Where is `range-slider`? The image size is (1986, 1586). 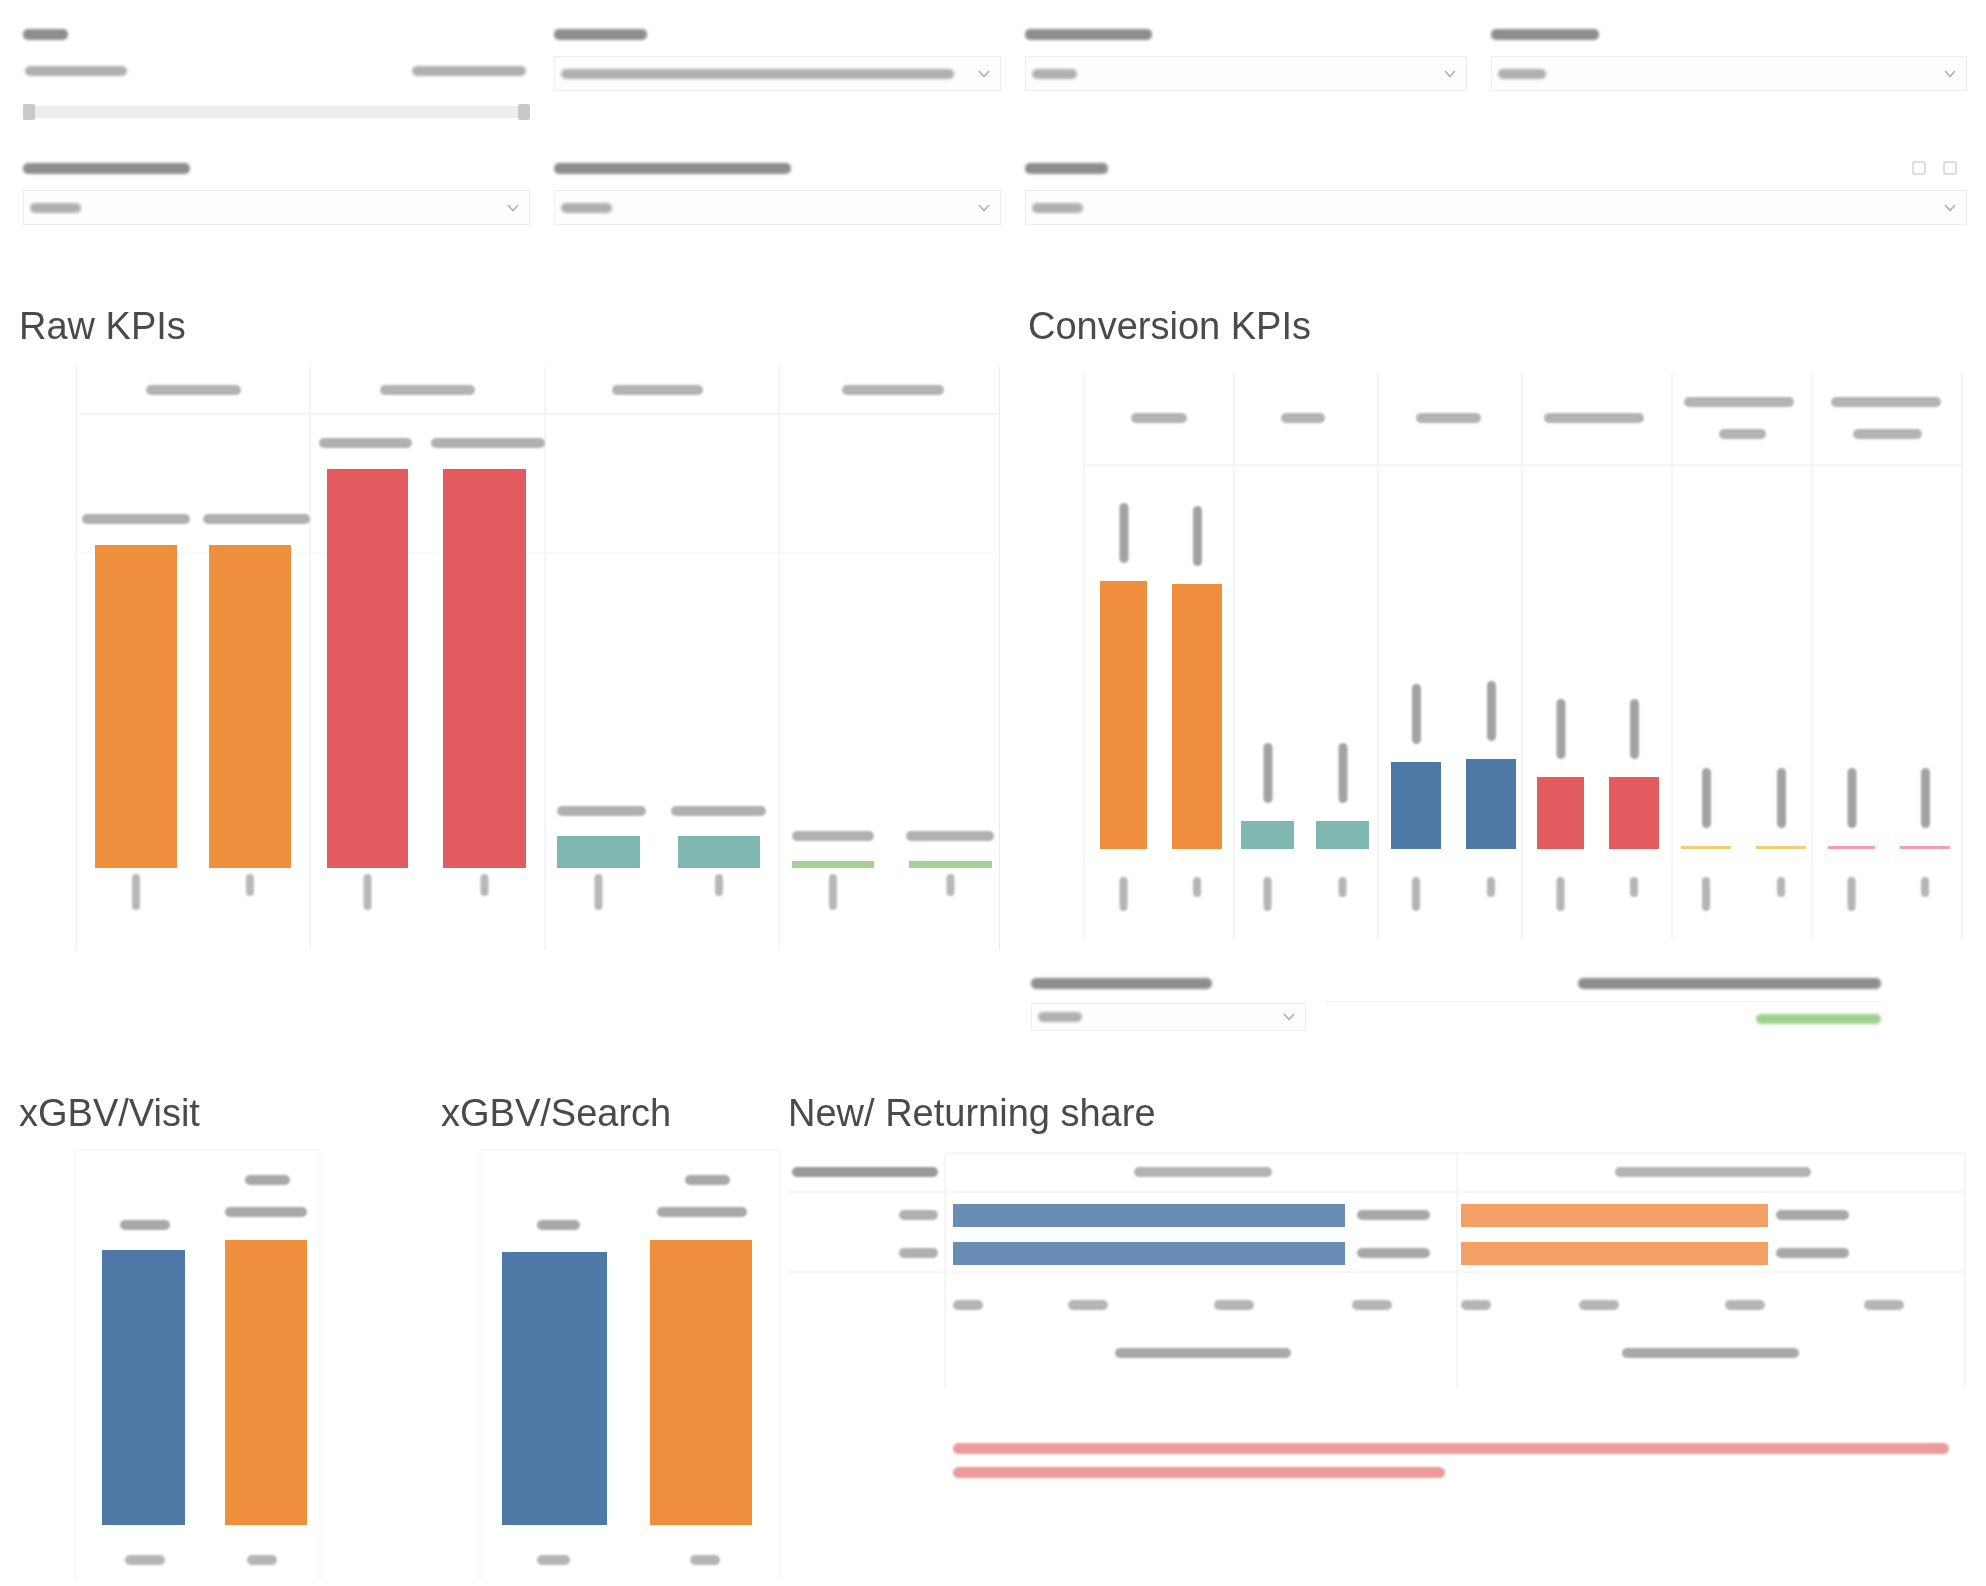
range-slider is located at coordinates (276, 112).